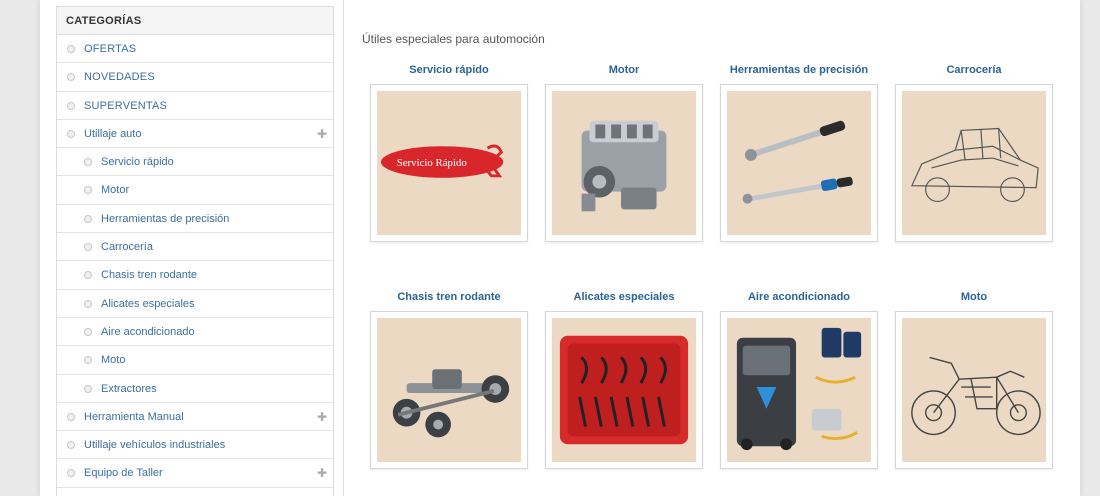 The height and width of the screenshot is (496, 1100). What do you see at coordinates (155, 445) in the screenshot?
I see `sidebar-item-label: Utillaje vehículos industriales` at bounding box center [155, 445].